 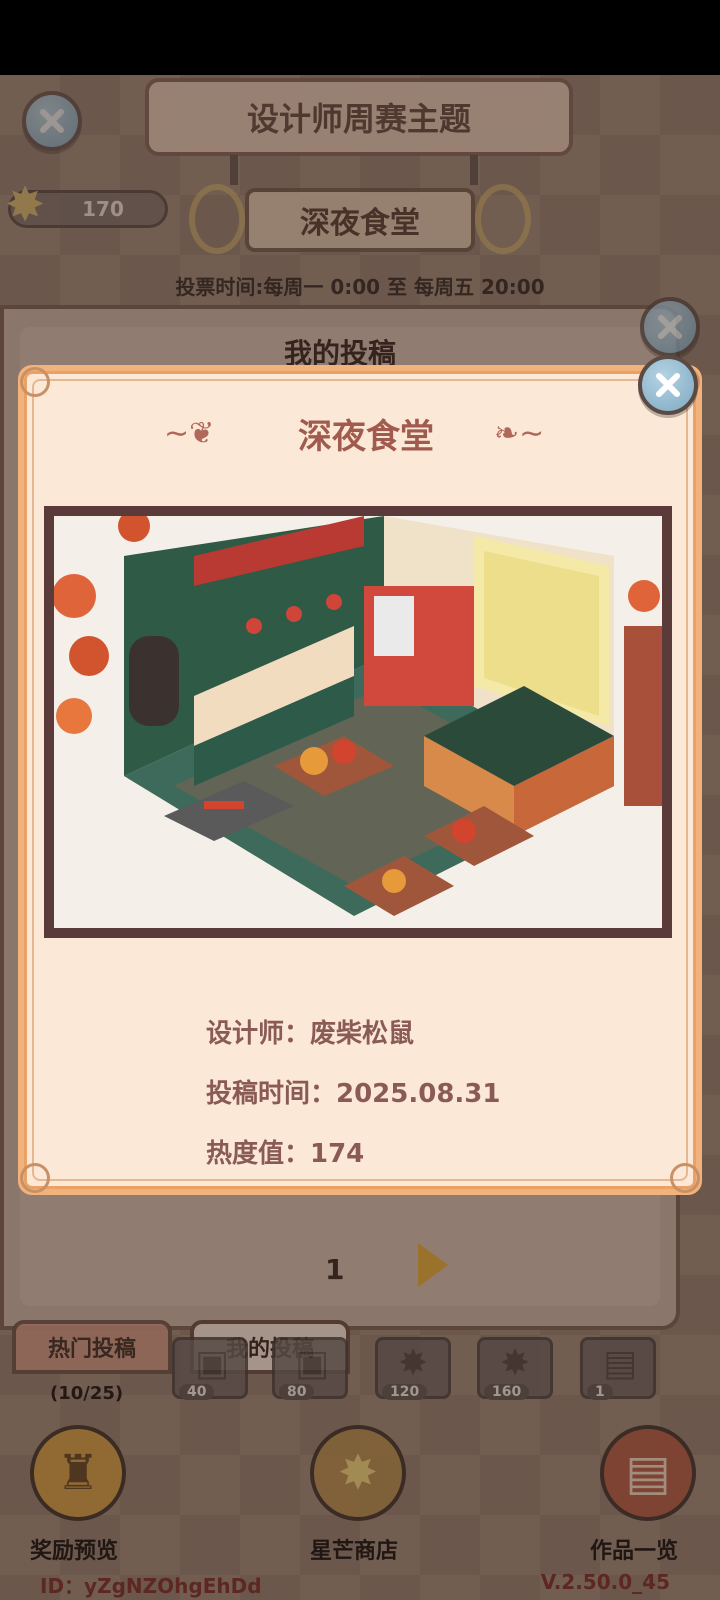 What do you see at coordinates (519, 433) in the screenshot?
I see `scroll-ornament-right-icon: ❧∼` at bounding box center [519, 433].